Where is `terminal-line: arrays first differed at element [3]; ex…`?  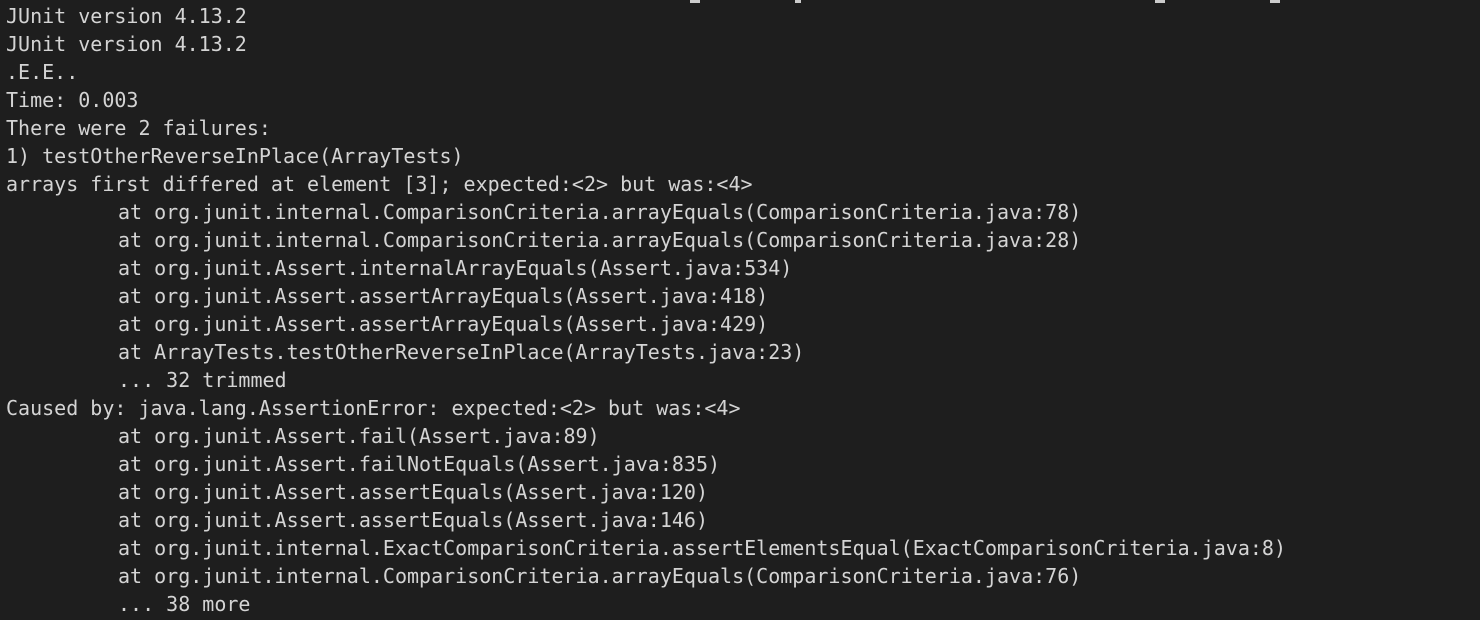 terminal-line: arrays first differed at element [3]; ex… is located at coordinates (379, 184).